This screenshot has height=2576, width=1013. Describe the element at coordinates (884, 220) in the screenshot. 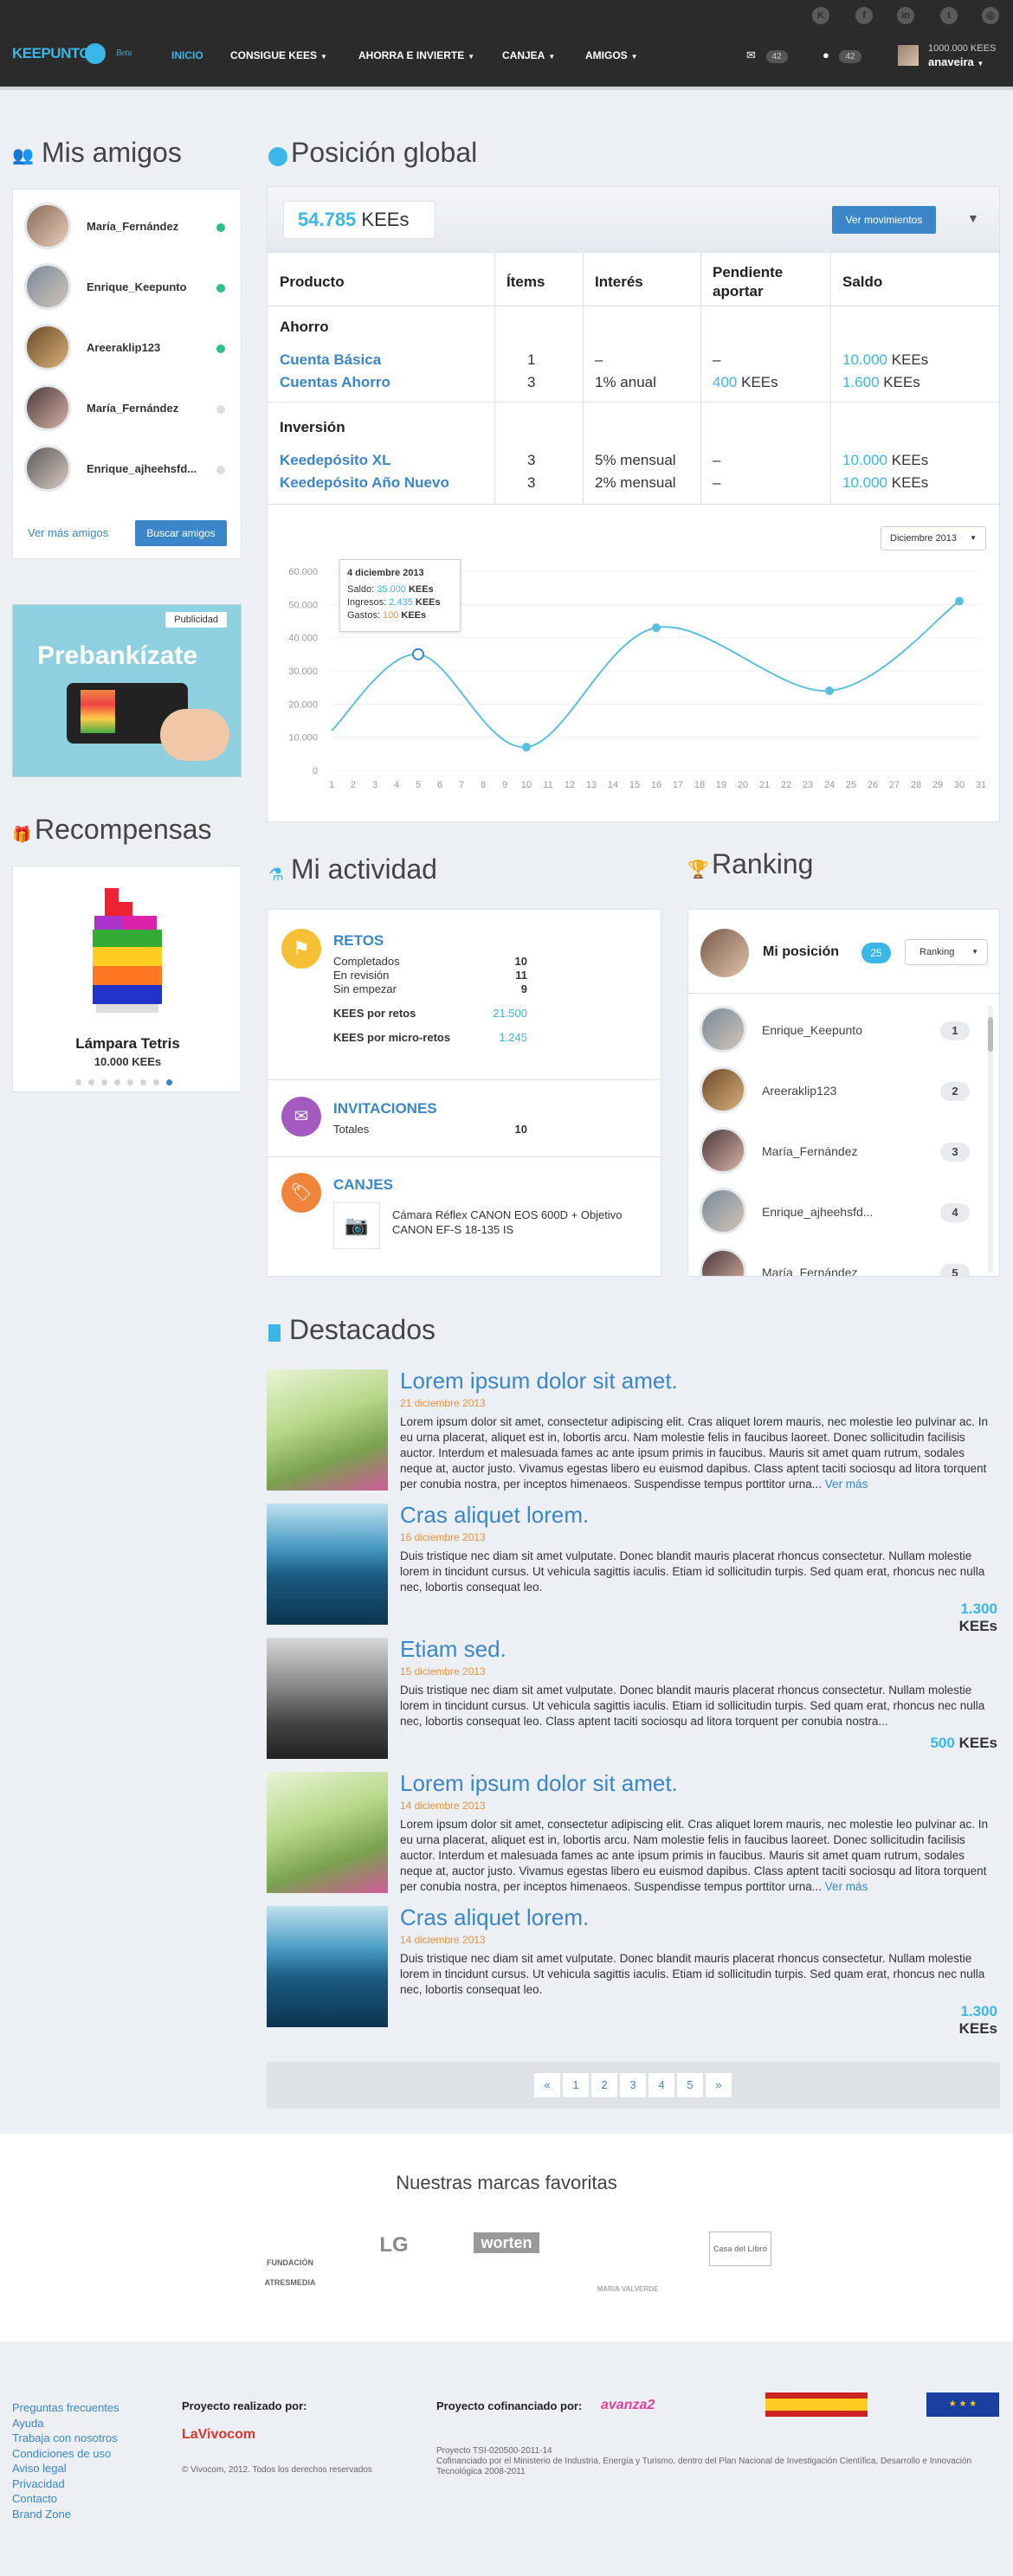

I see `view-movements-button: Ver movimientos` at that location.